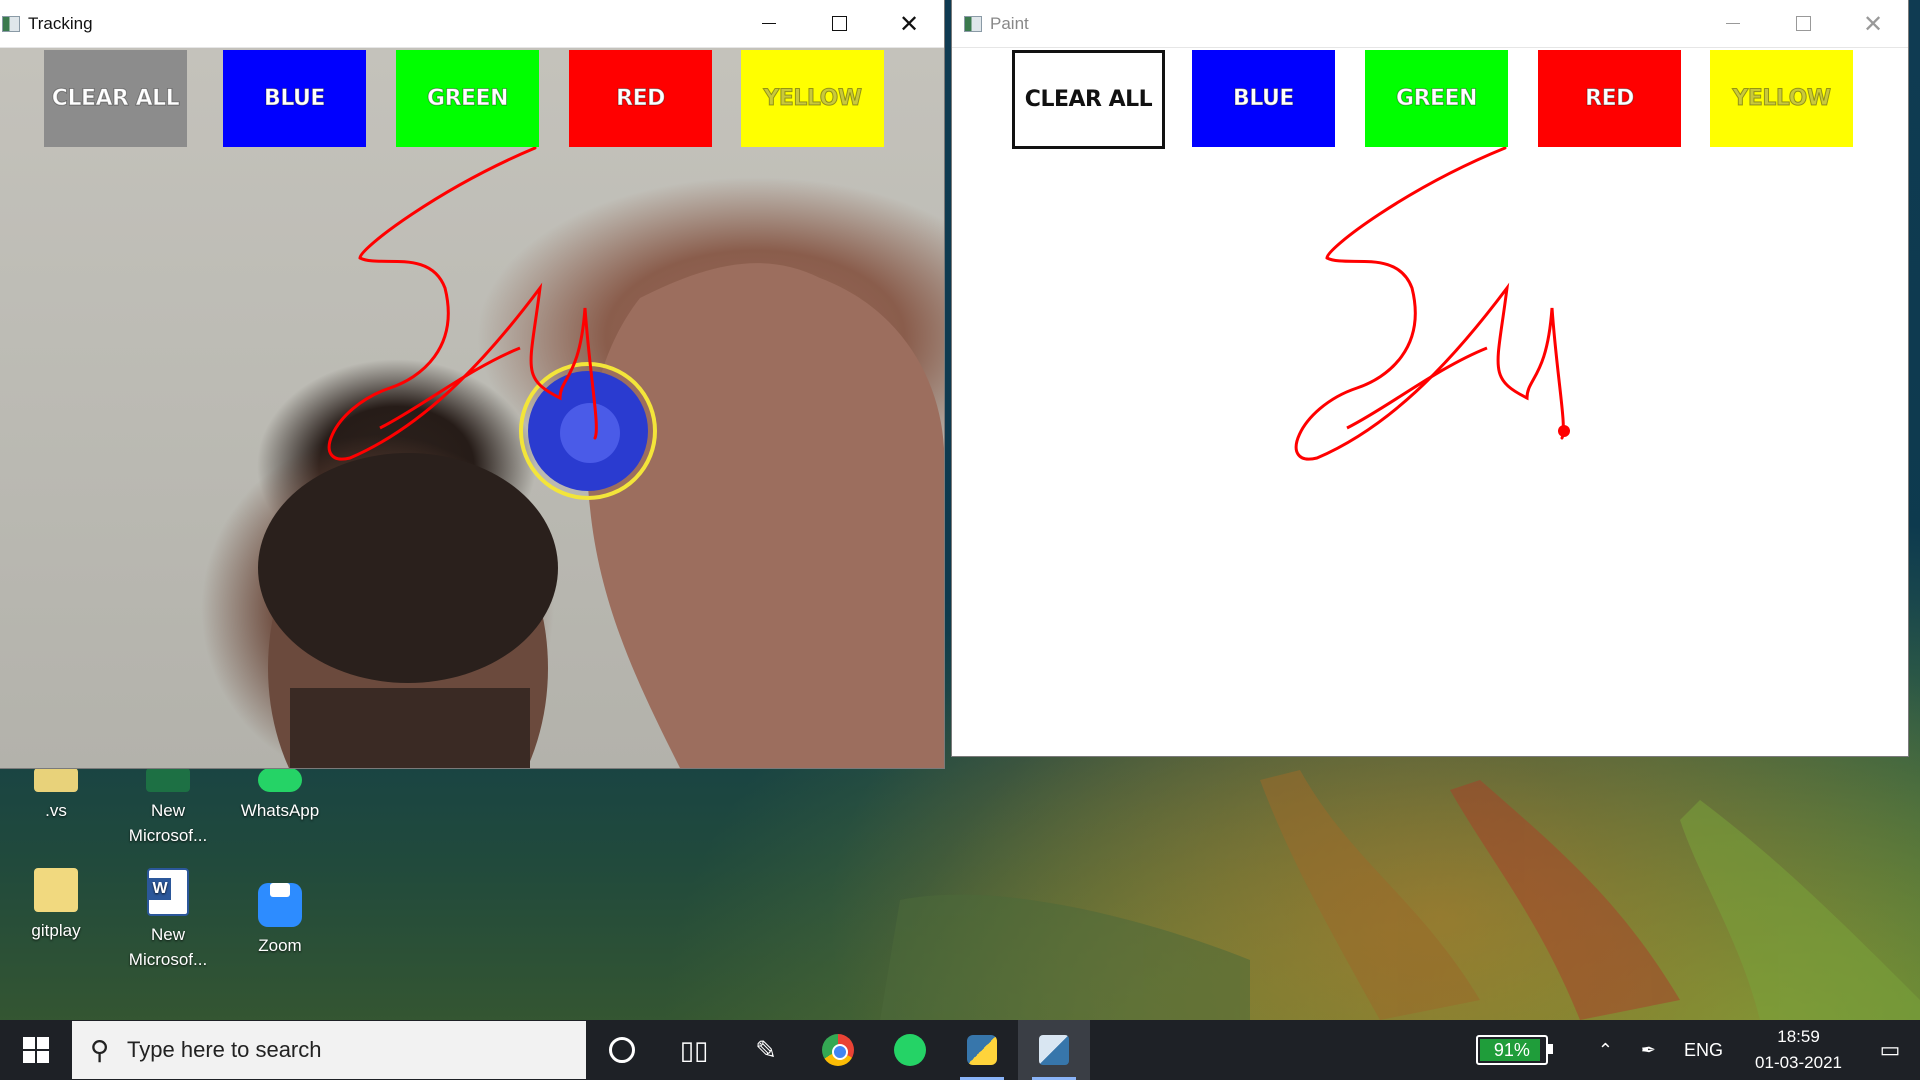 This screenshot has width=1920, height=1080. Describe the element at coordinates (168, 780) in the screenshot. I see `excel-icon` at that location.